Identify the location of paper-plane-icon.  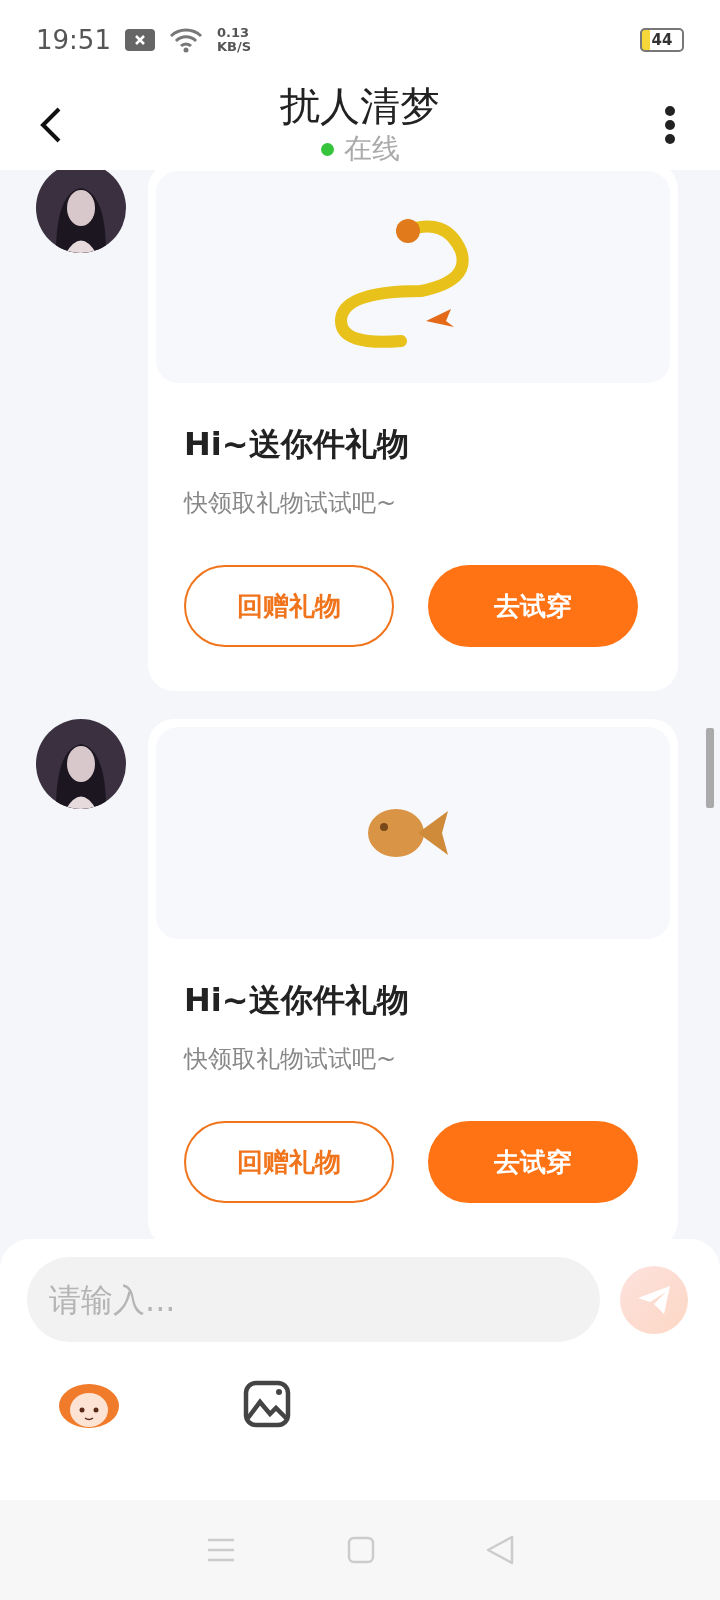
(654, 1299).